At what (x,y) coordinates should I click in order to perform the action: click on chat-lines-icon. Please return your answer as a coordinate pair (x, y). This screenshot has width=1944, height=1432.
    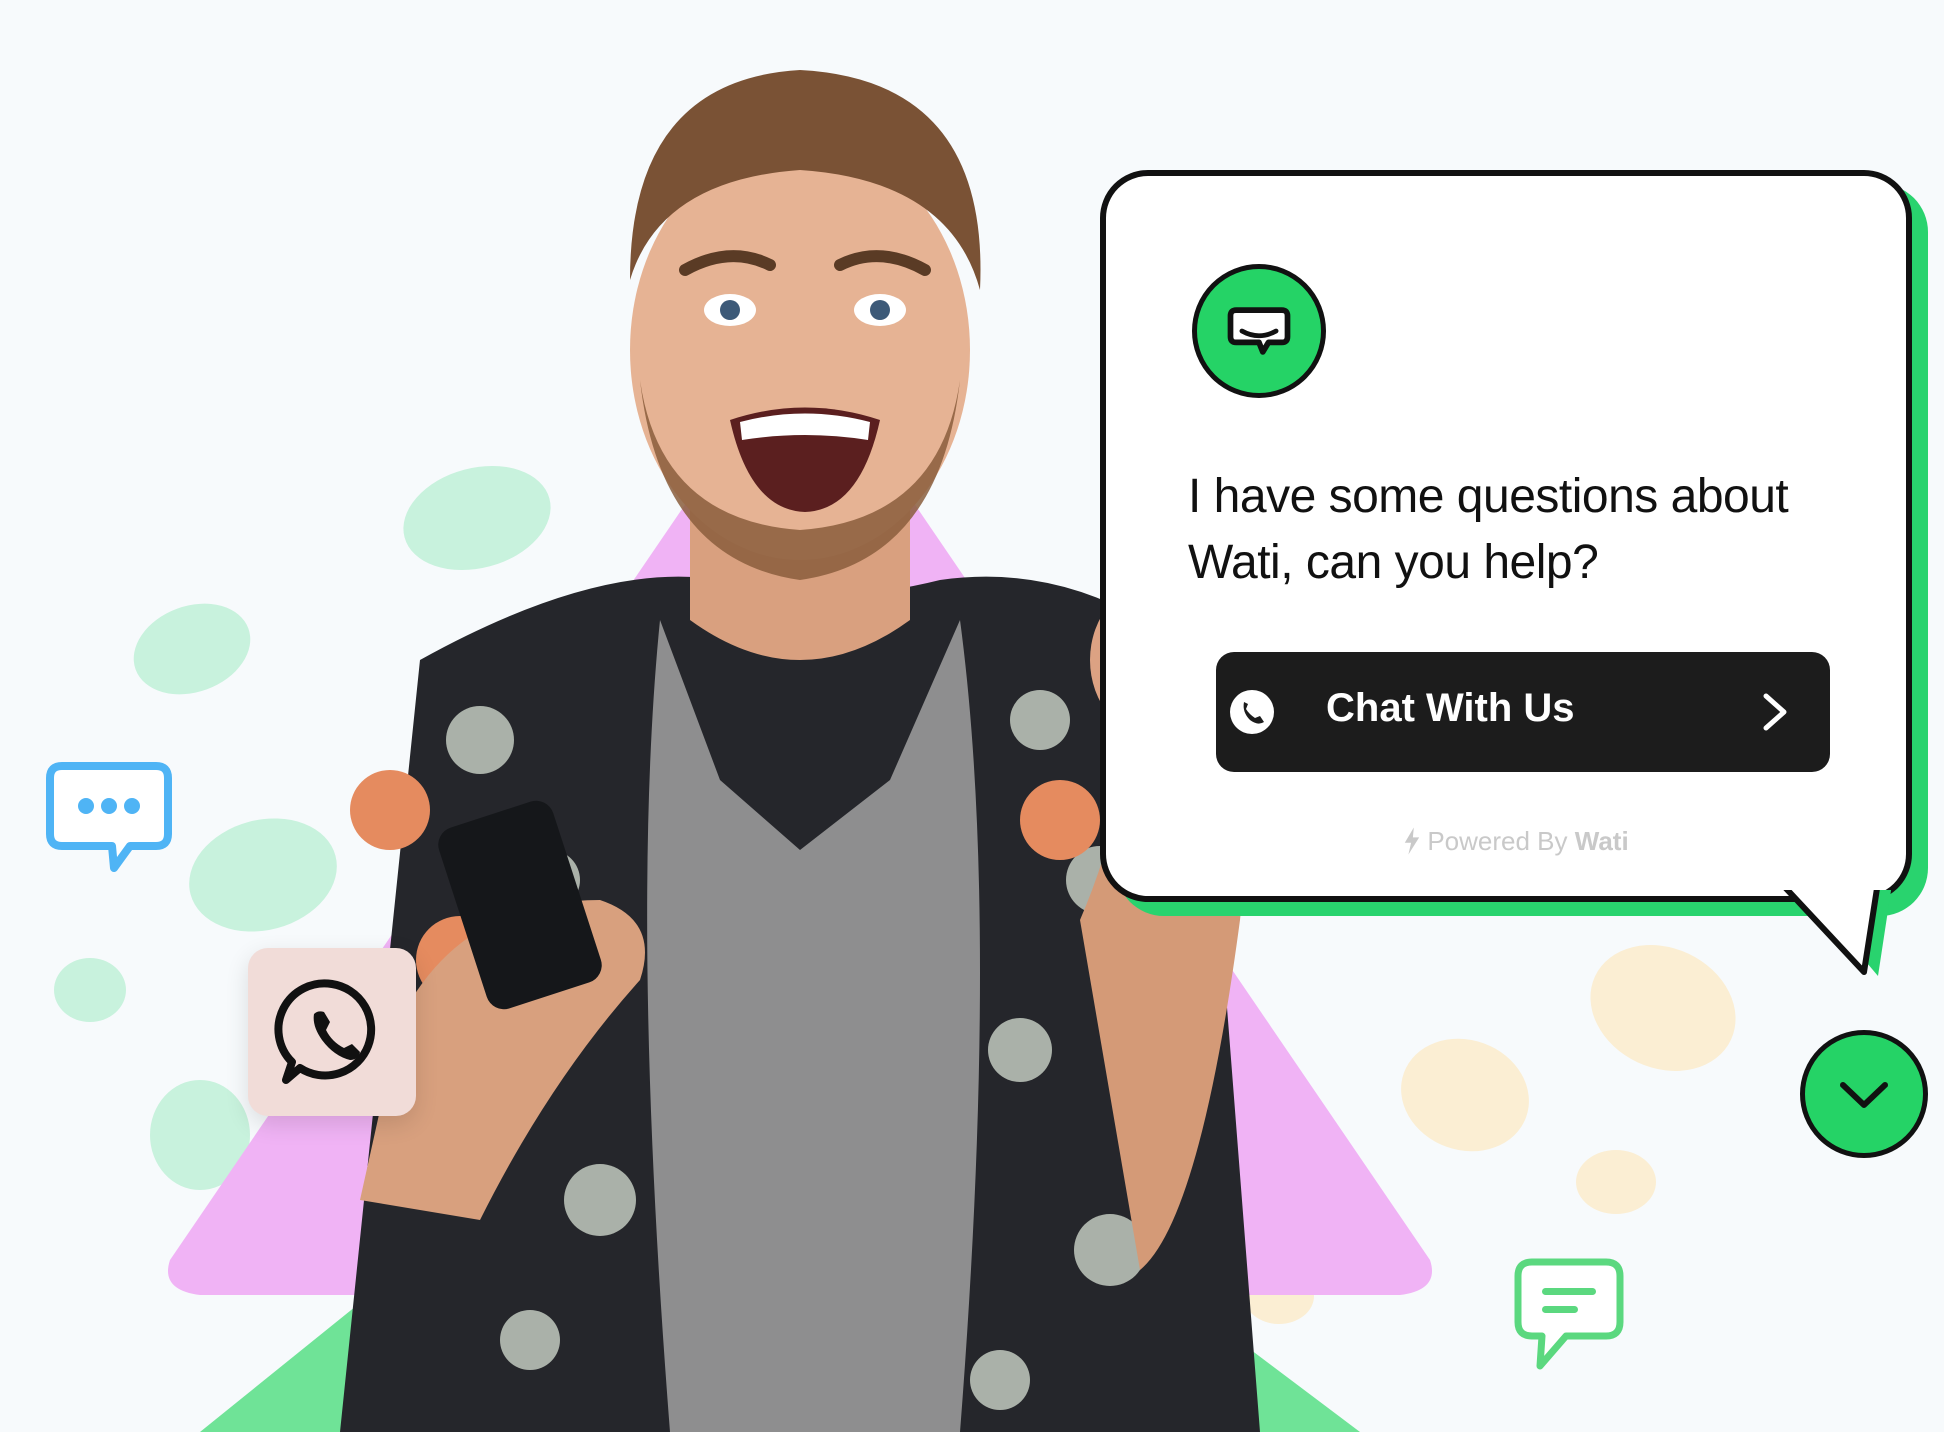
    Looking at the image, I should click on (1569, 1314).